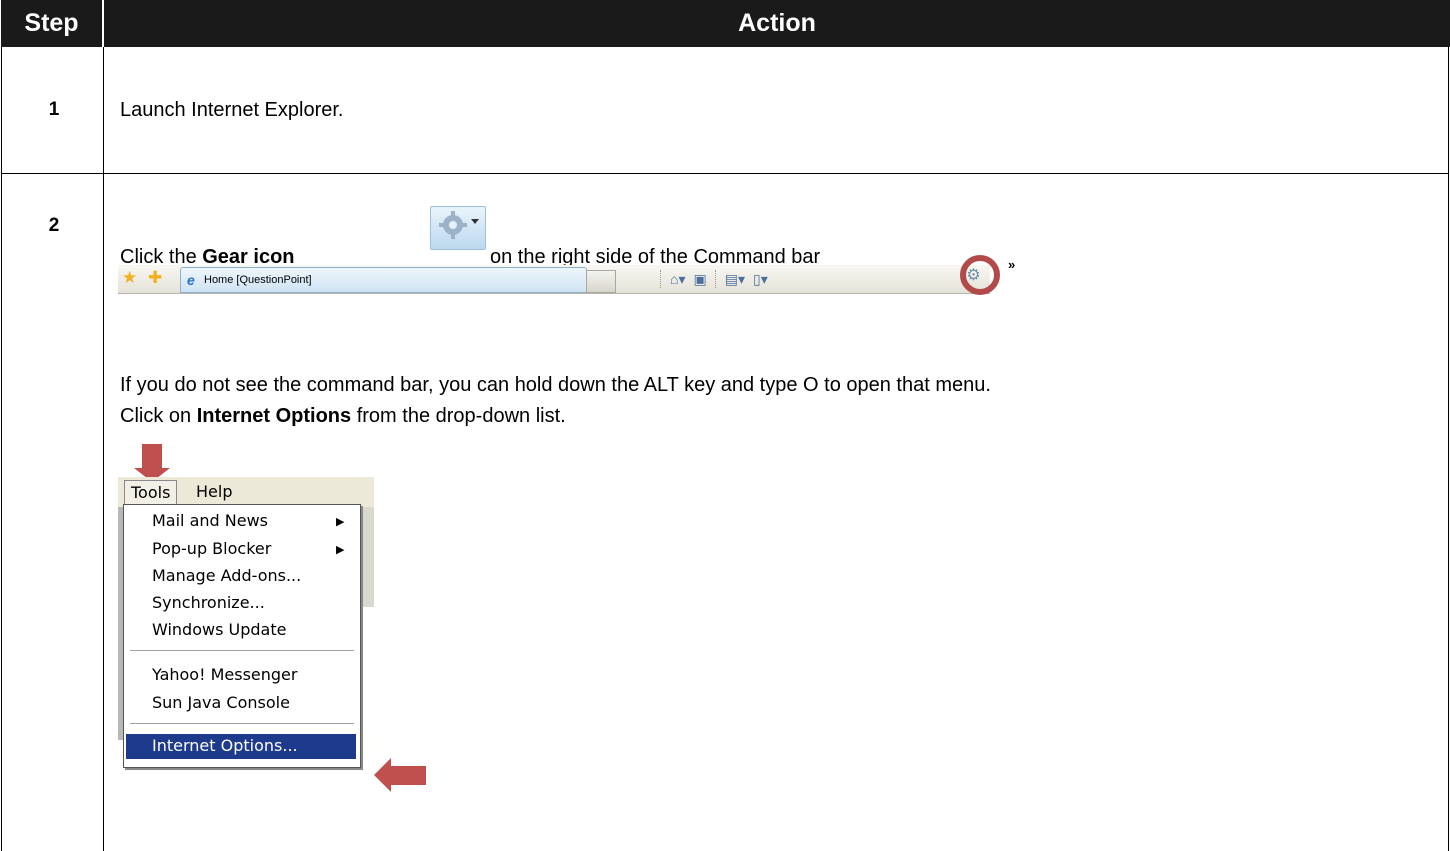  I want to click on menu-bar: Tools Help, so click(246, 492).